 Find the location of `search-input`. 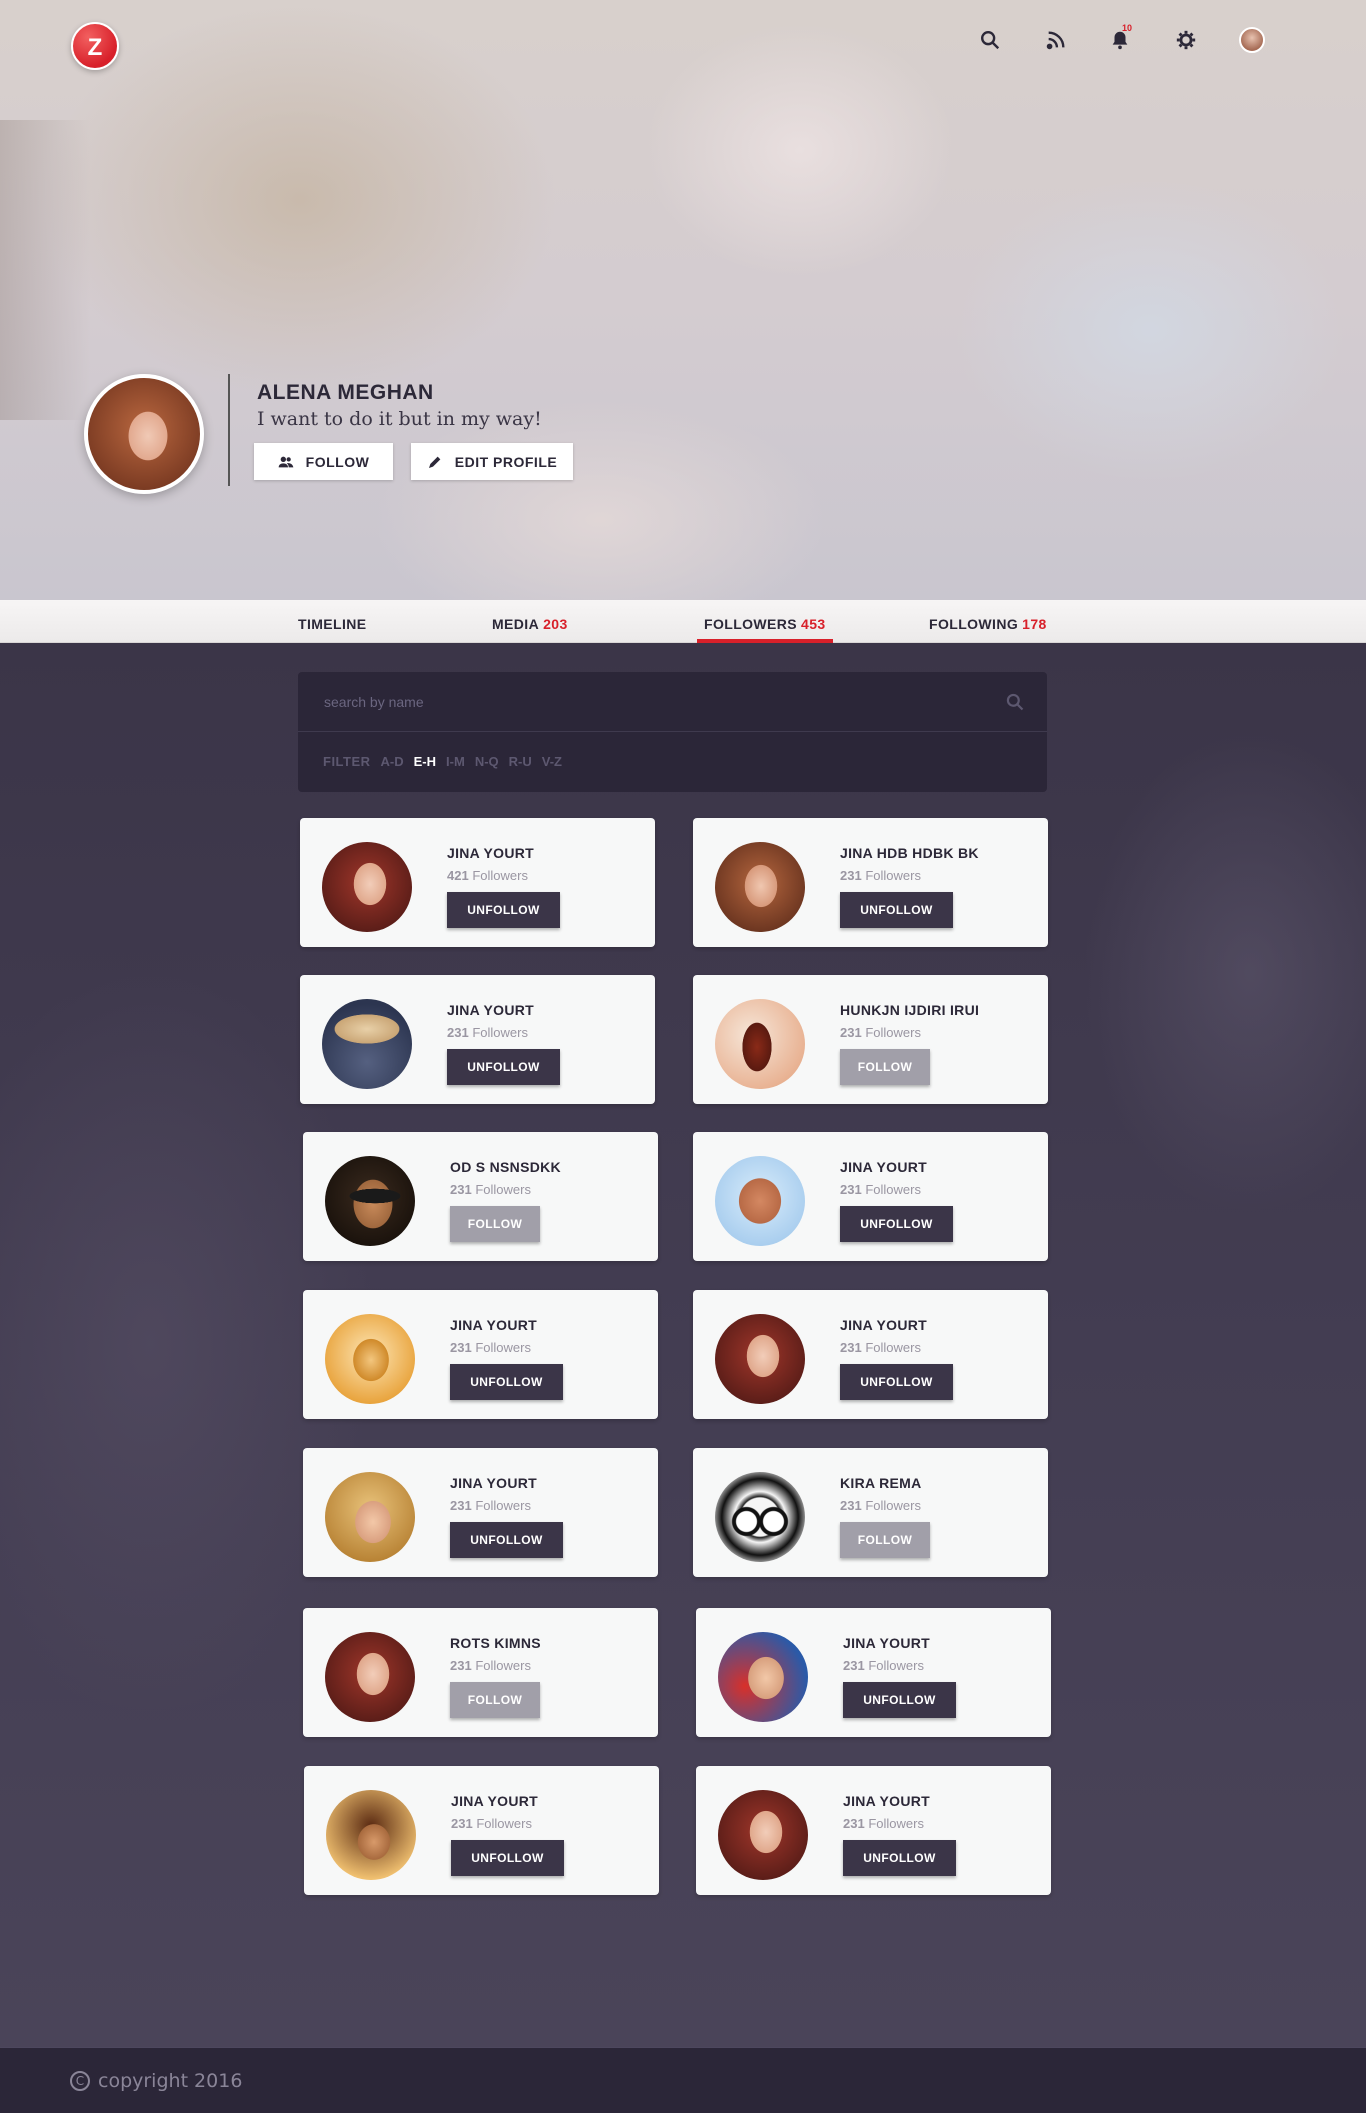

search-input is located at coordinates (672, 702).